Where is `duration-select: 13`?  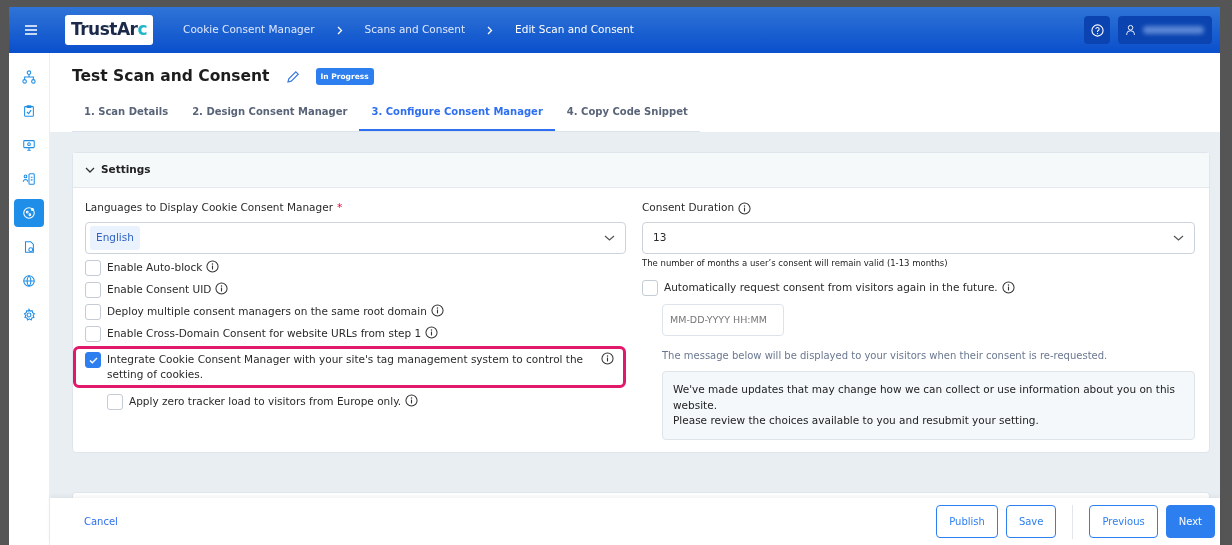 duration-select: 13 is located at coordinates (918, 238).